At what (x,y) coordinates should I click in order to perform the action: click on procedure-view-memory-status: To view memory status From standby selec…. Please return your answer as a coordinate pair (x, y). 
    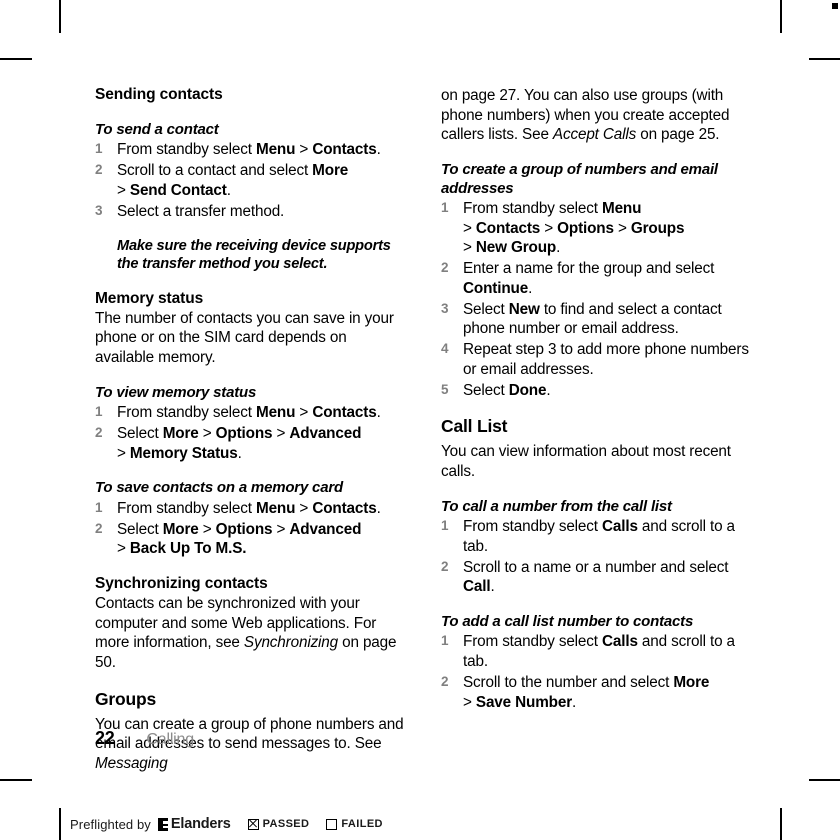
    Looking at the image, I should click on (252, 424).